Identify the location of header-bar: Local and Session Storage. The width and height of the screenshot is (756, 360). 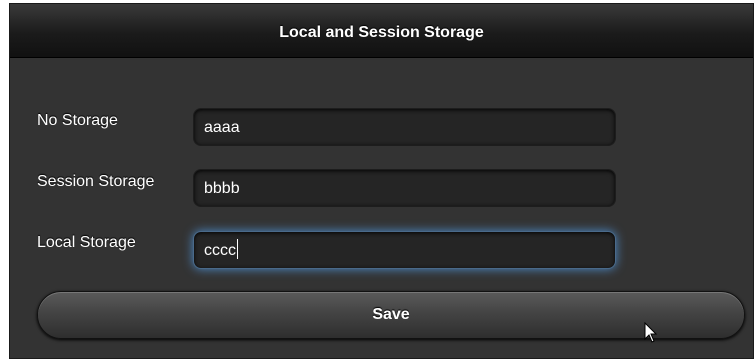
(381, 31).